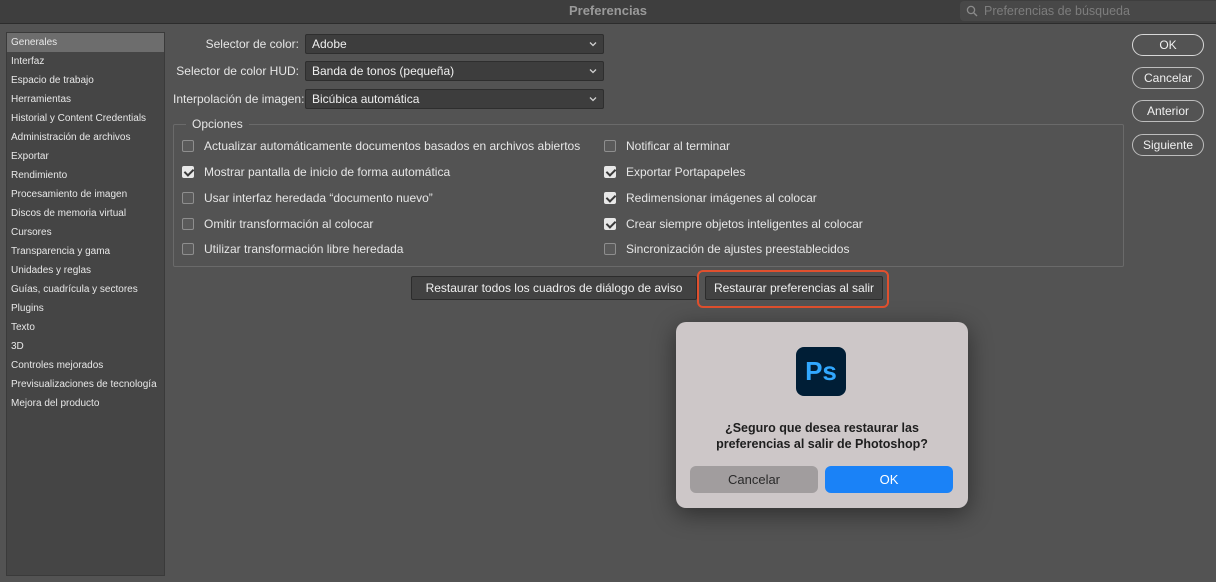 The width and height of the screenshot is (1216, 582). What do you see at coordinates (85, 232) in the screenshot?
I see `sidebar-item: Cursores` at bounding box center [85, 232].